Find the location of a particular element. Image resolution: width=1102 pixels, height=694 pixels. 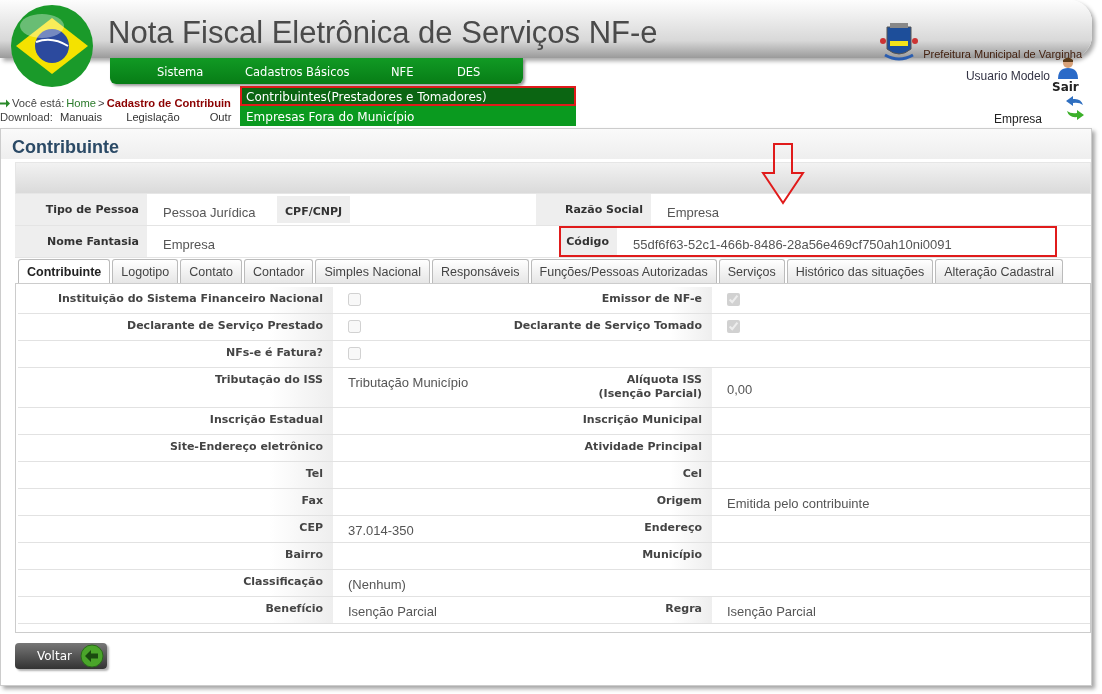

field-label: Código is located at coordinates (589, 241).